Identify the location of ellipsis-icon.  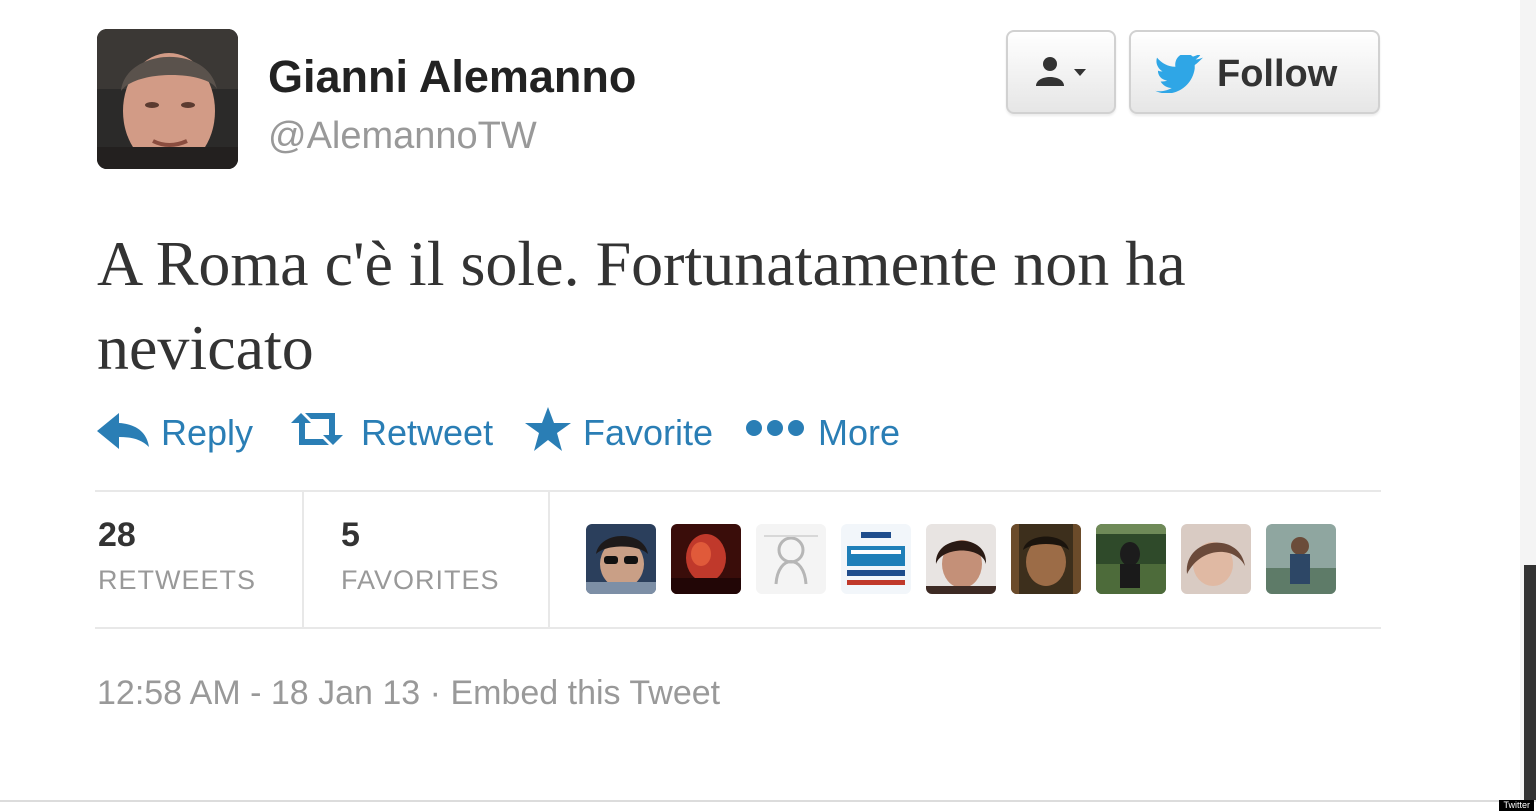
(775, 428).